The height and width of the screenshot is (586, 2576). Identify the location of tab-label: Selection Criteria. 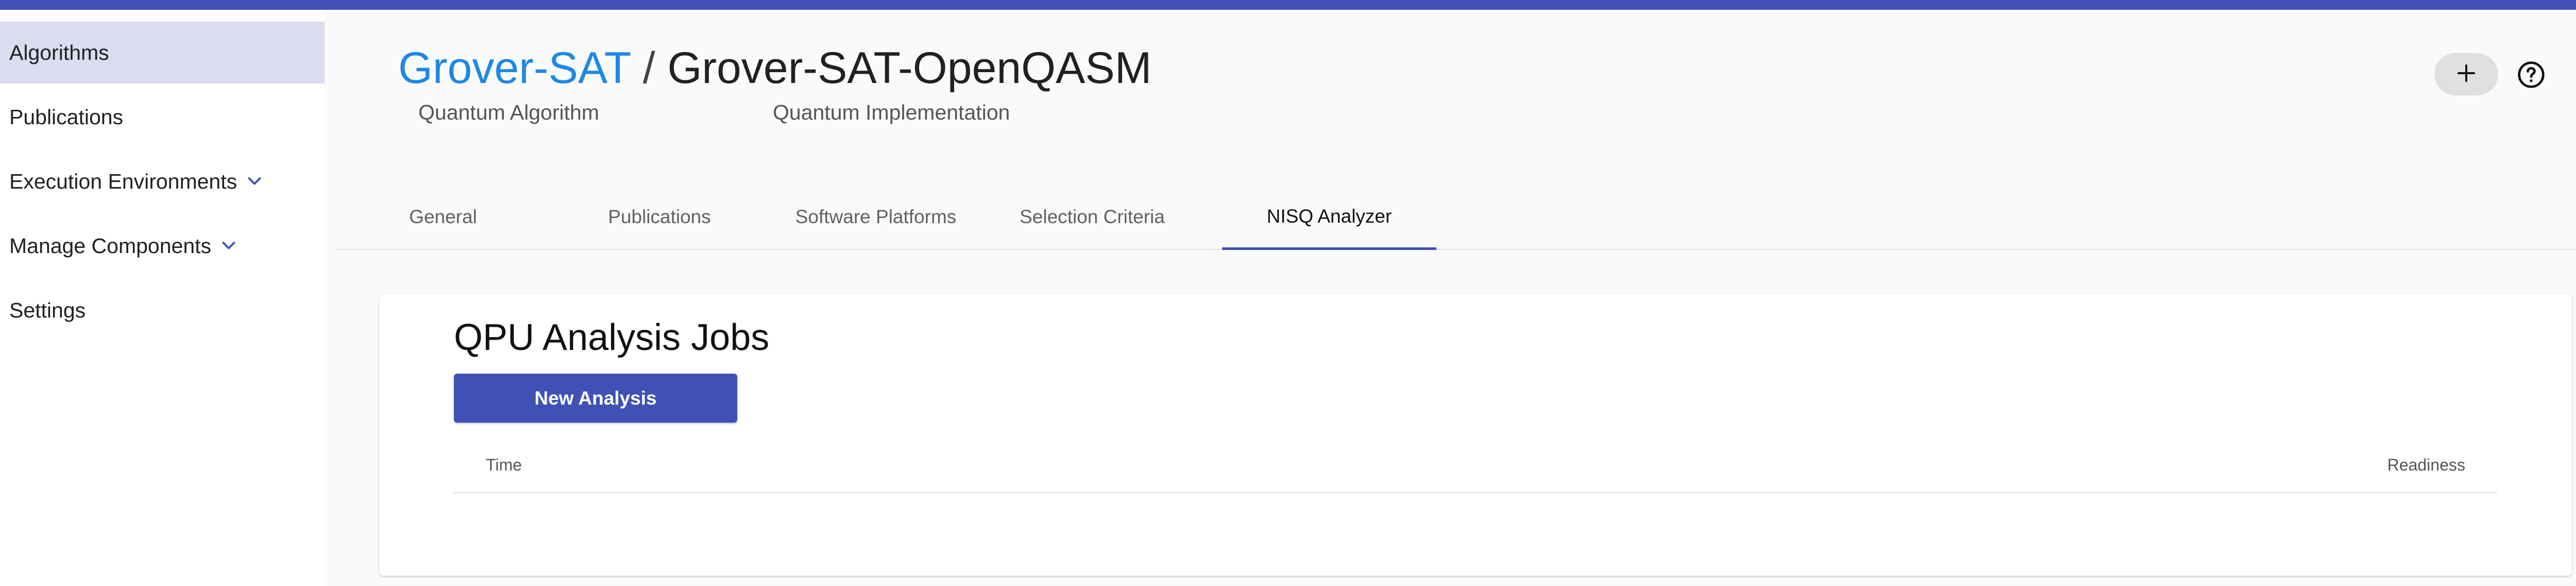
(1092, 217).